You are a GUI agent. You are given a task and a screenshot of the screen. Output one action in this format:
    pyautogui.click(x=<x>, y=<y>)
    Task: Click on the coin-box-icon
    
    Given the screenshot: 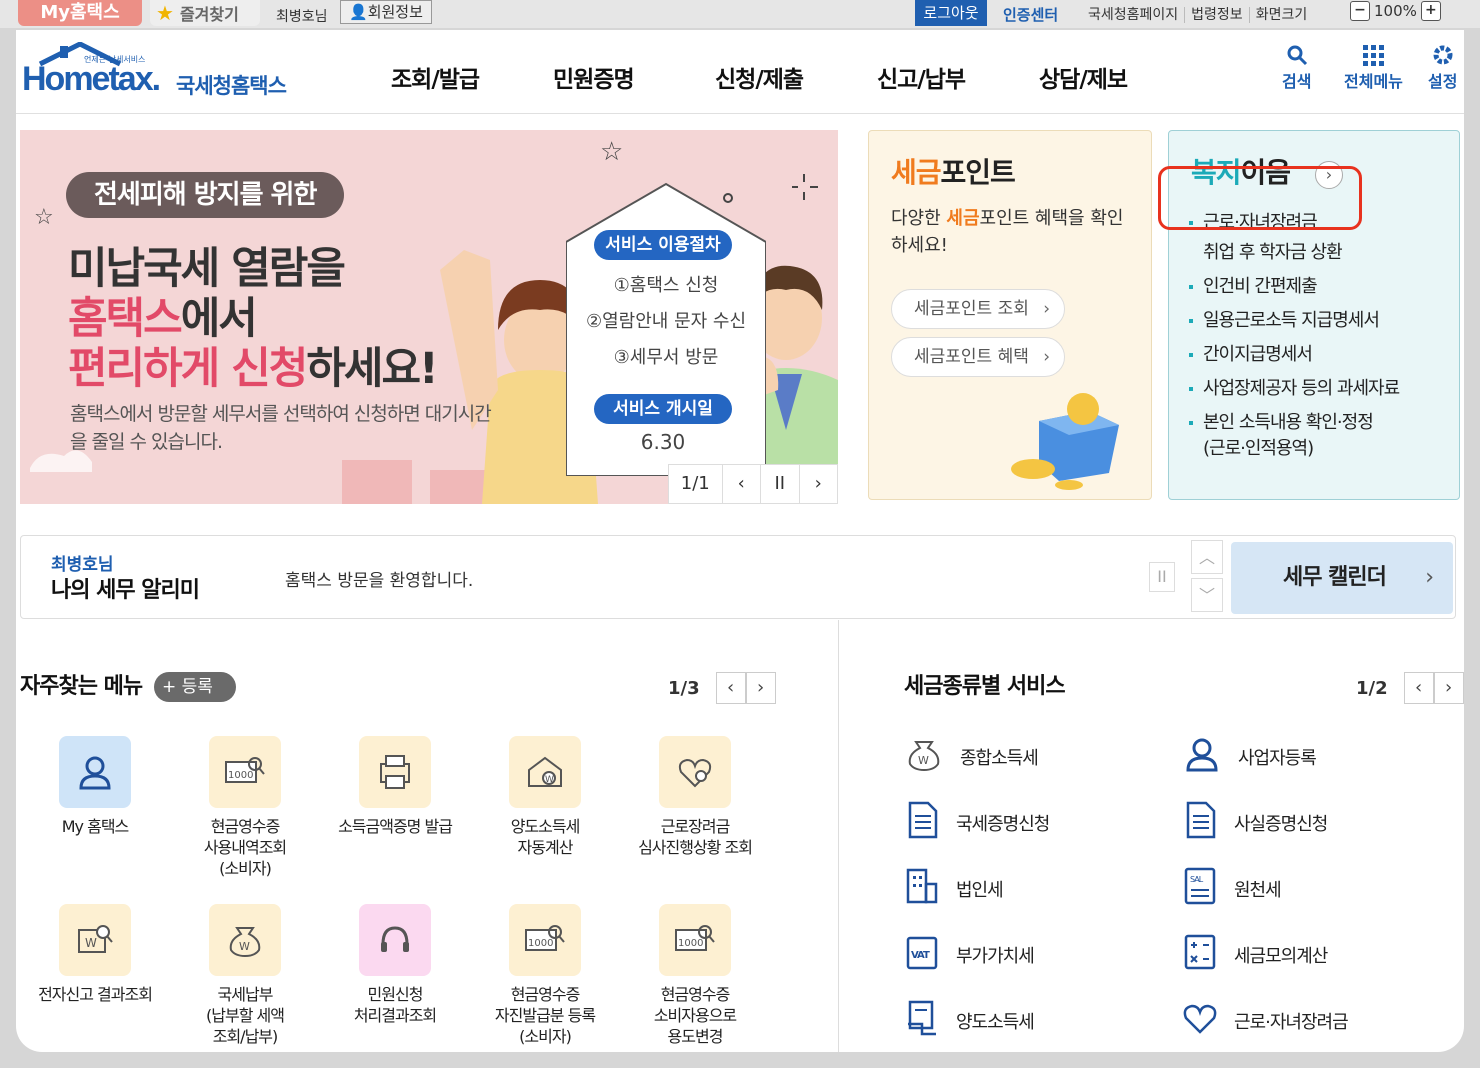 What is the action you would take?
    pyautogui.click(x=1065, y=441)
    